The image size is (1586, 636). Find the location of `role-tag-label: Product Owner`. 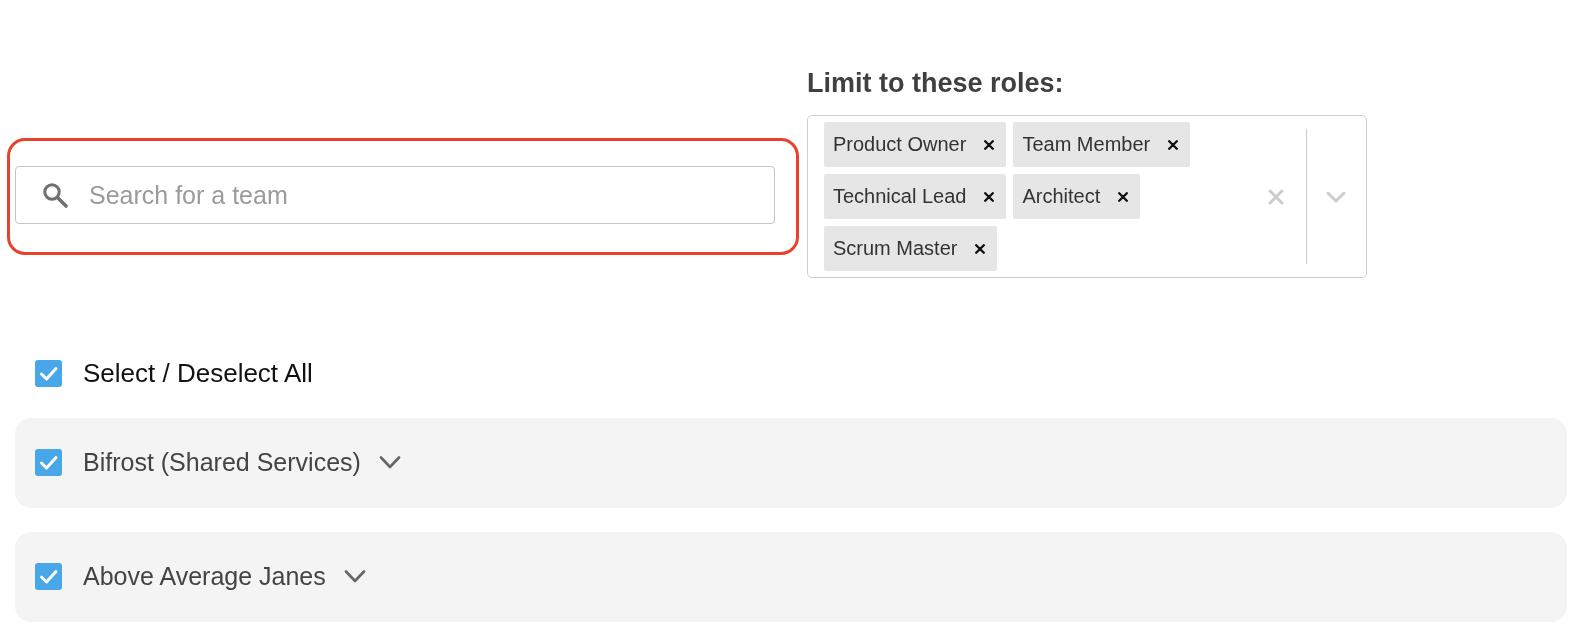

role-tag-label: Product Owner is located at coordinates (900, 144).